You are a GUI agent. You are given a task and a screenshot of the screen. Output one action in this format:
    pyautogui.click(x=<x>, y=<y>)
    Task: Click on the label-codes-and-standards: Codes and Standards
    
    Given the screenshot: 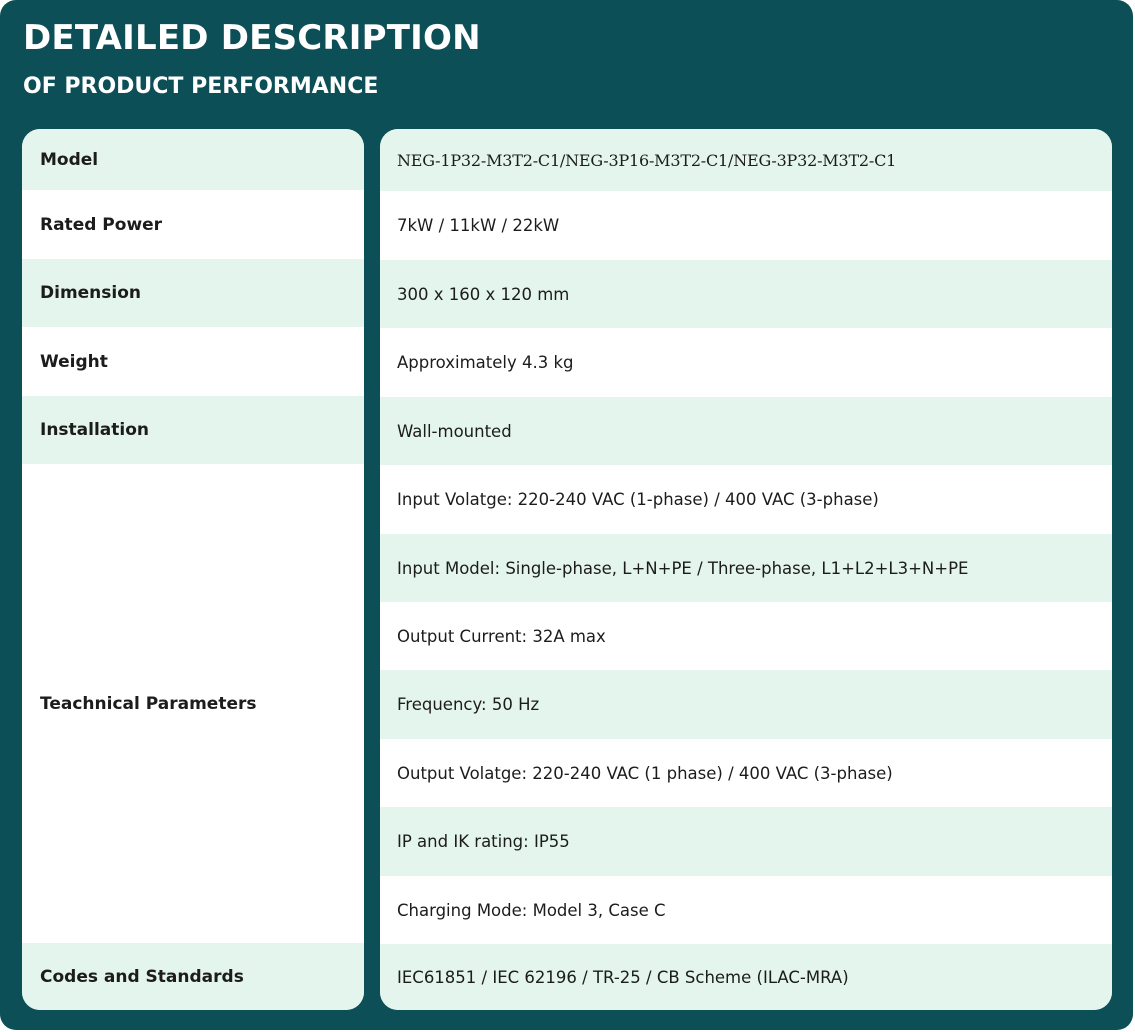 What is the action you would take?
    pyautogui.click(x=193, y=976)
    